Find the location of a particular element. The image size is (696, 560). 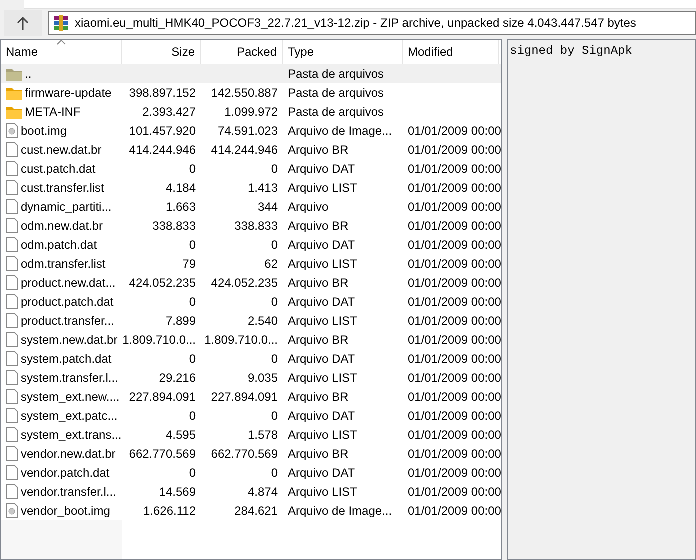

file-row: product.transfer... 7.899 2.540 Arquivo LIST 01/01/2009 00:00 is located at coordinates (251, 320).